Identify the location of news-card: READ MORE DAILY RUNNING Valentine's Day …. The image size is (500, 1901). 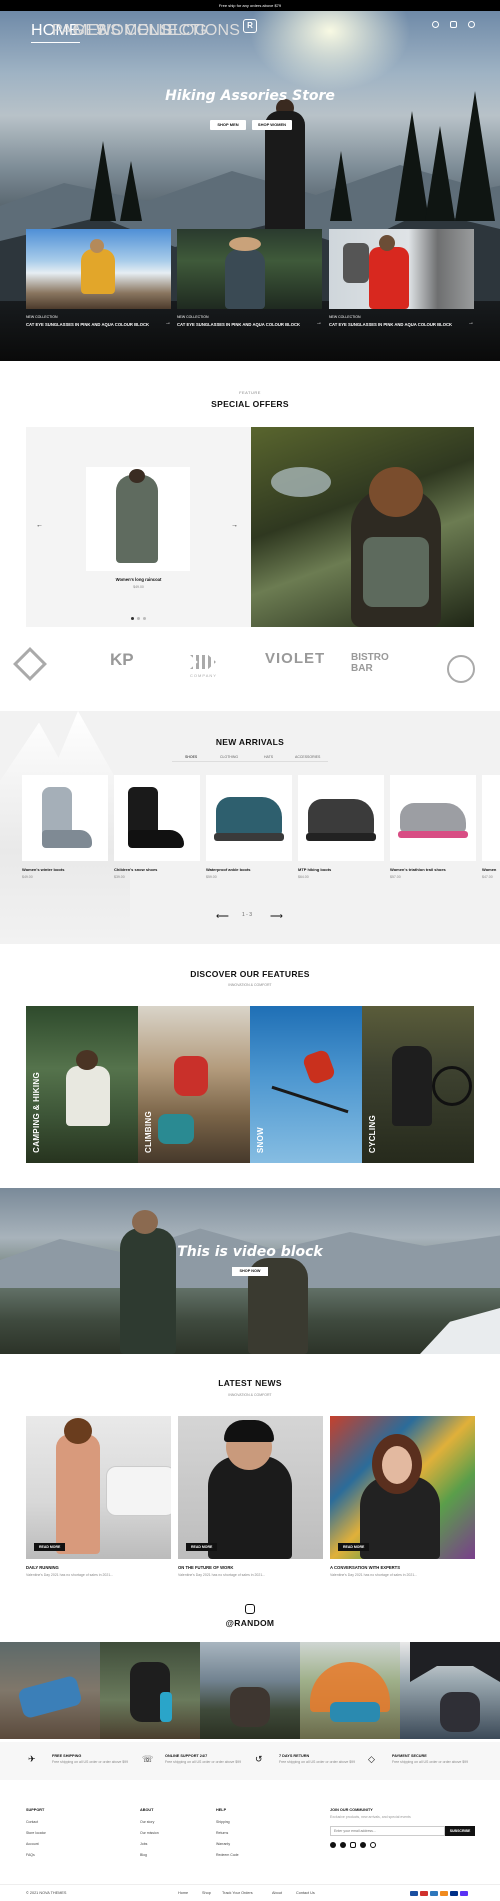
(98, 1496).